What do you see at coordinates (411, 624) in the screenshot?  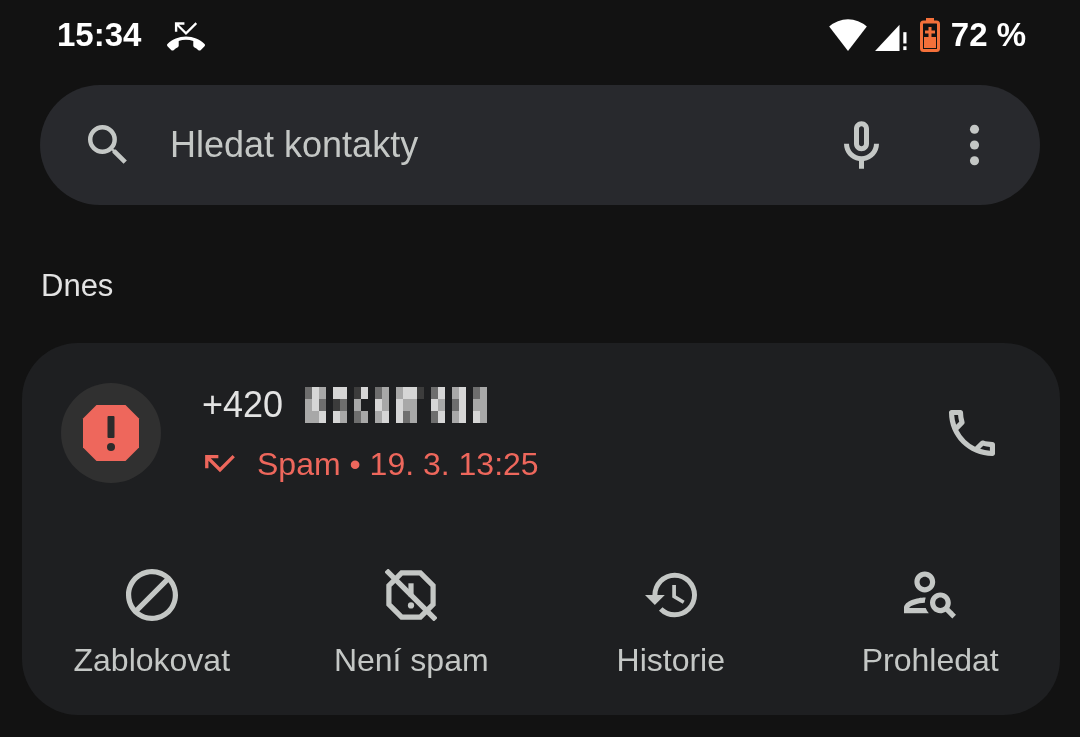 I see `action-button: Není spam` at bounding box center [411, 624].